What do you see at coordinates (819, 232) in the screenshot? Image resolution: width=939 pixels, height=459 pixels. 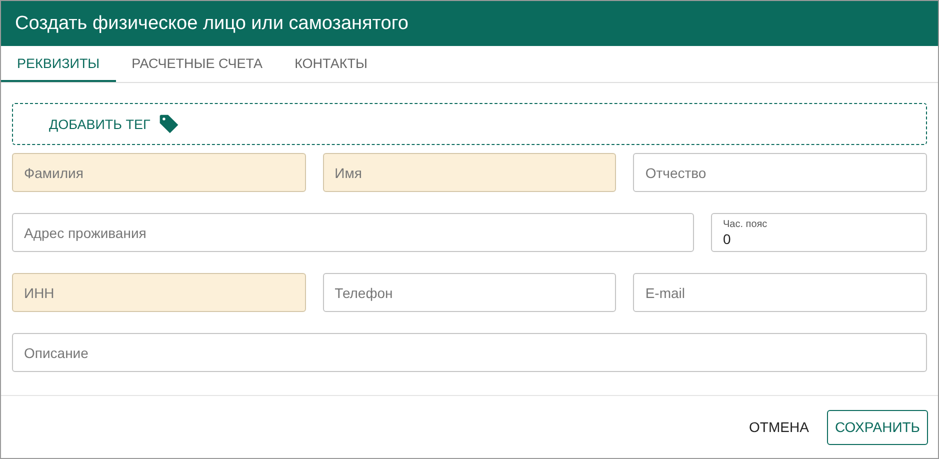 I see `input-field: Час. пояс 0` at bounding box center [819, 232].